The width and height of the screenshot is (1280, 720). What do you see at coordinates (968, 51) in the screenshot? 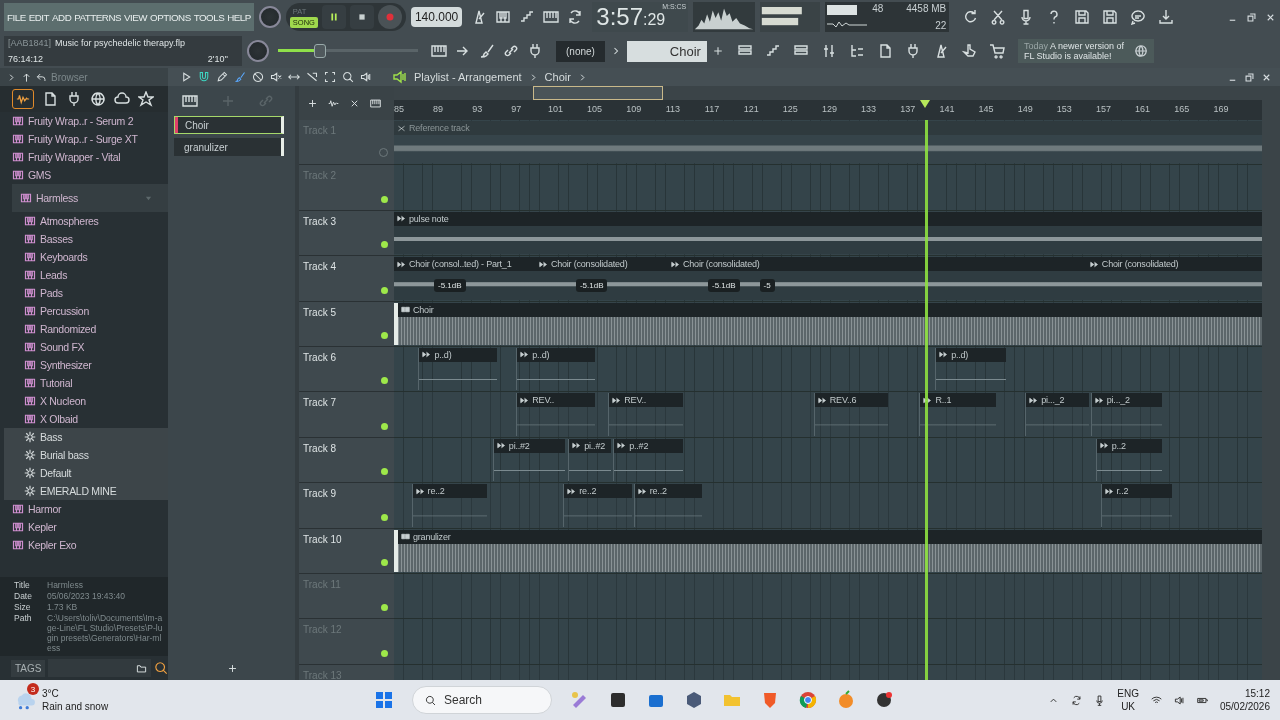
I see `hand-icon` at bounding box center [968, 51].